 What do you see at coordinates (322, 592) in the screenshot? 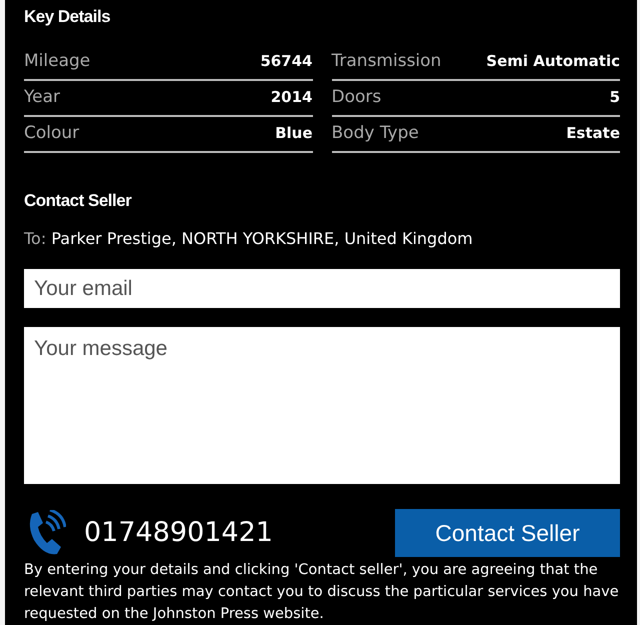
I see `disclaimer-text: By entering your details and clicking 'Contact seller', you are agreeing that the relevant third parties may contact you to discuss the particular services you have requested on the Johnston Press website.` at bounding box center [322, 592].